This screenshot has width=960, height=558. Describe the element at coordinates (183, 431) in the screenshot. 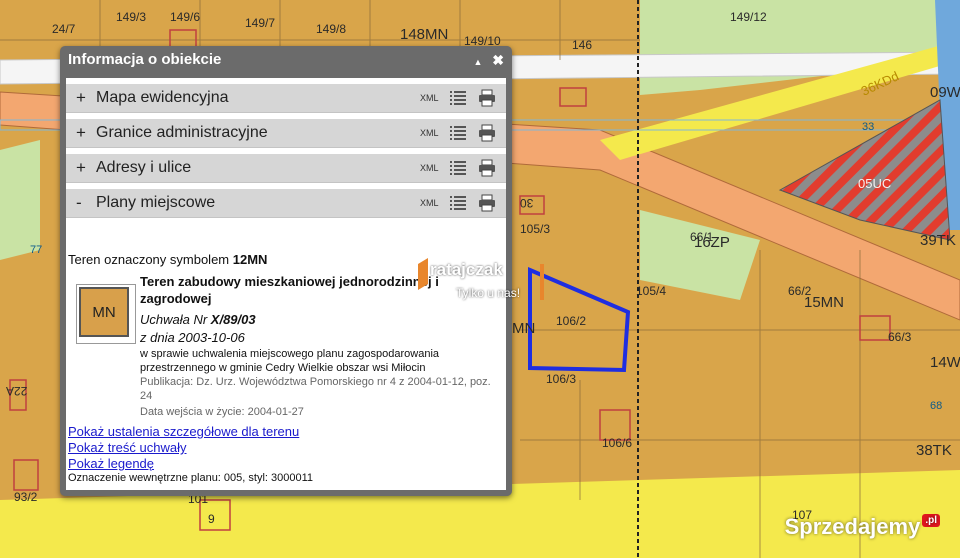

I see `link-detailed-provisions: Pokaż ustalenia szczegółowe dla terenu` at that location.